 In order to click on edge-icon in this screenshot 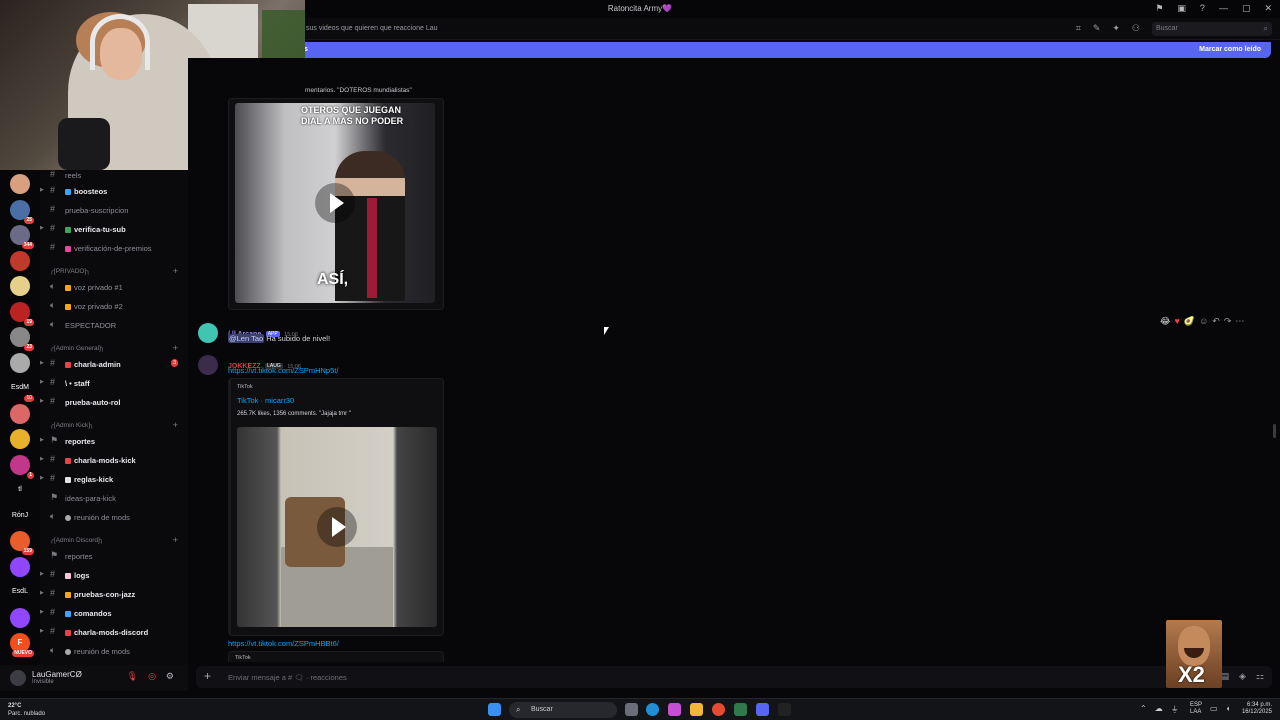, I will do `click(652, 709)`.